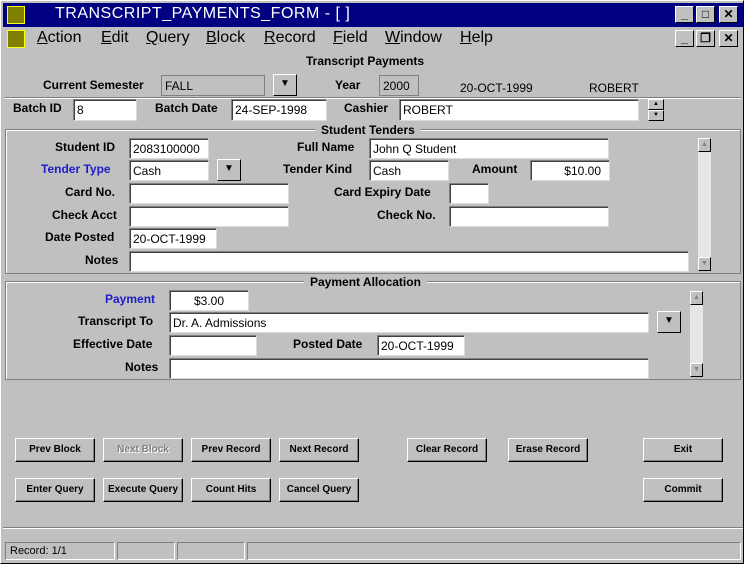  I want to click on menu-help: Help, so click(476, 38).